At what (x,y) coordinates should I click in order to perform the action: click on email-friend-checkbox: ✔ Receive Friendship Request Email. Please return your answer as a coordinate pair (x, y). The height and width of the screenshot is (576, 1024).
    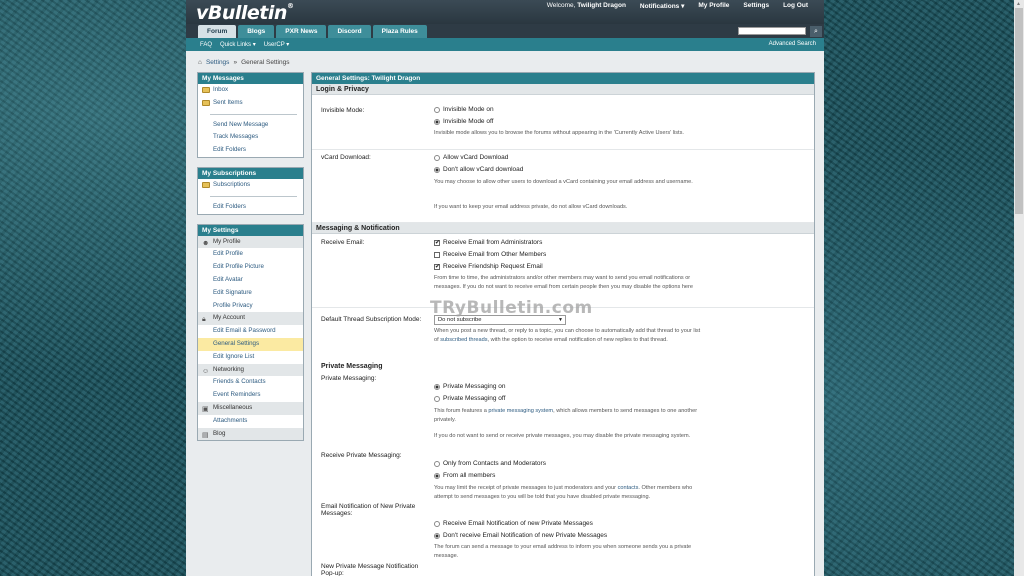
    Looking at the image, I should click on (488, 266).